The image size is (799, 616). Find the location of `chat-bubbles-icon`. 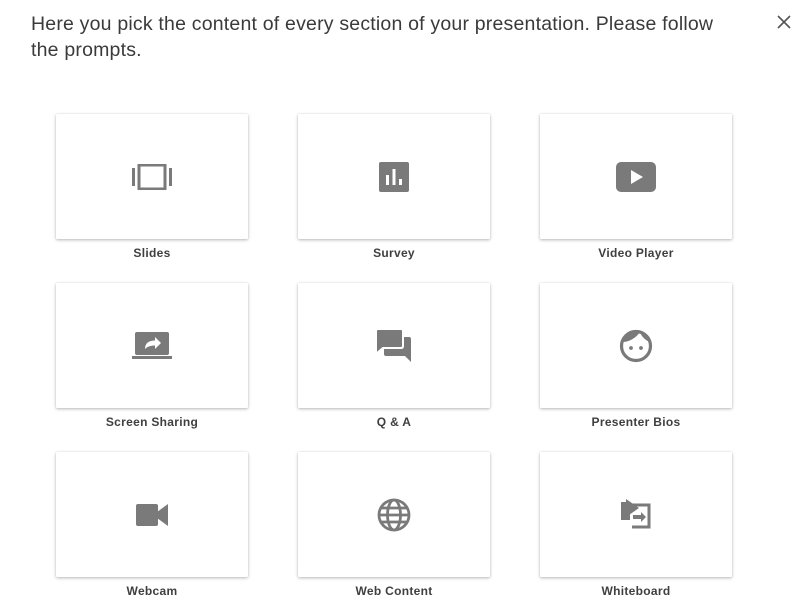

chat-bubbles-icon is located at coordinates (393, 345).